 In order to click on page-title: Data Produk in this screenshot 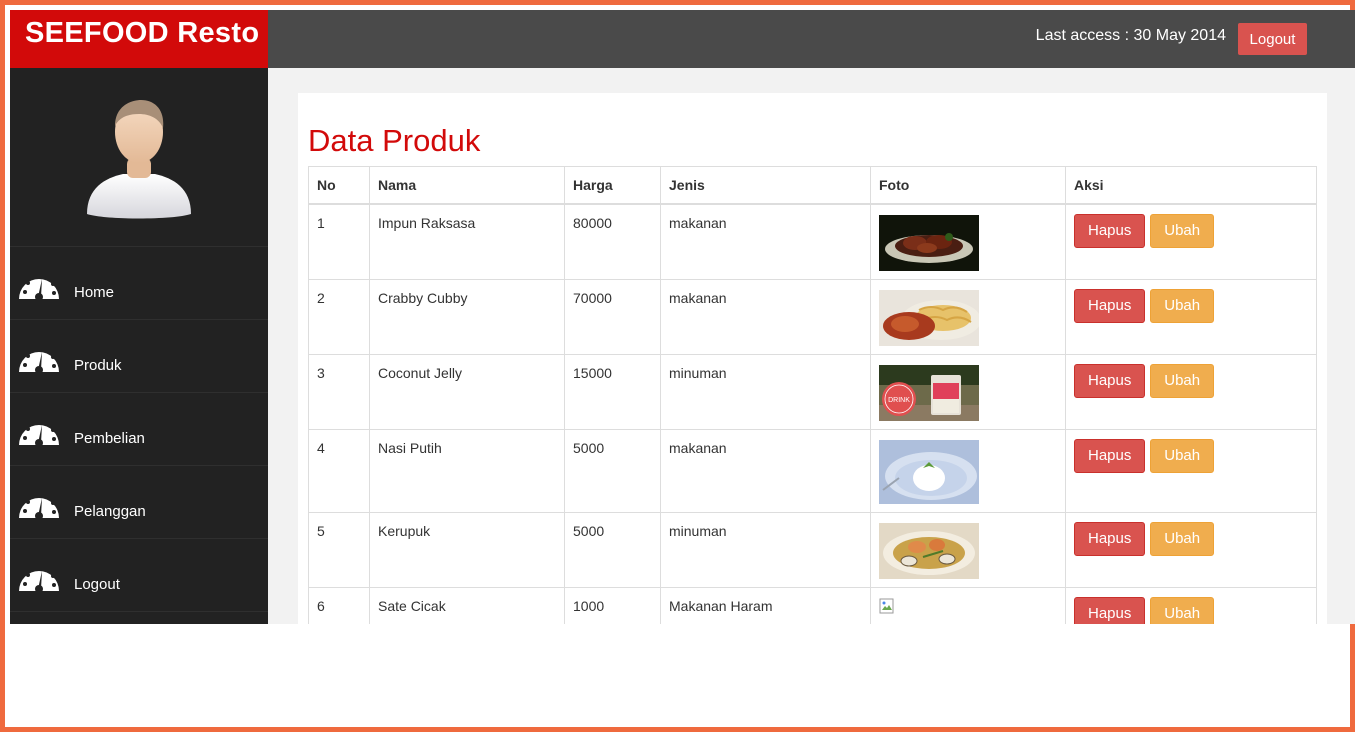, I will do `click(394, 140)`.